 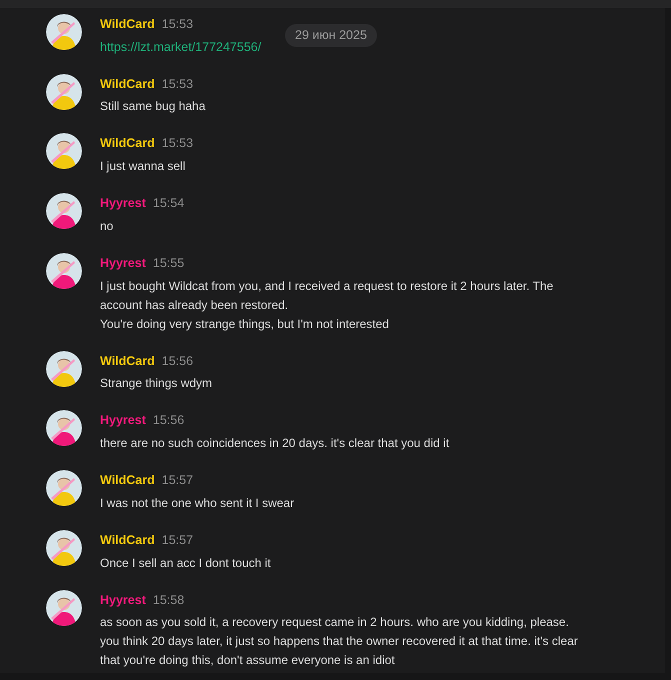 I want to click on message-time: 15:55, so click(x=168, y=263).